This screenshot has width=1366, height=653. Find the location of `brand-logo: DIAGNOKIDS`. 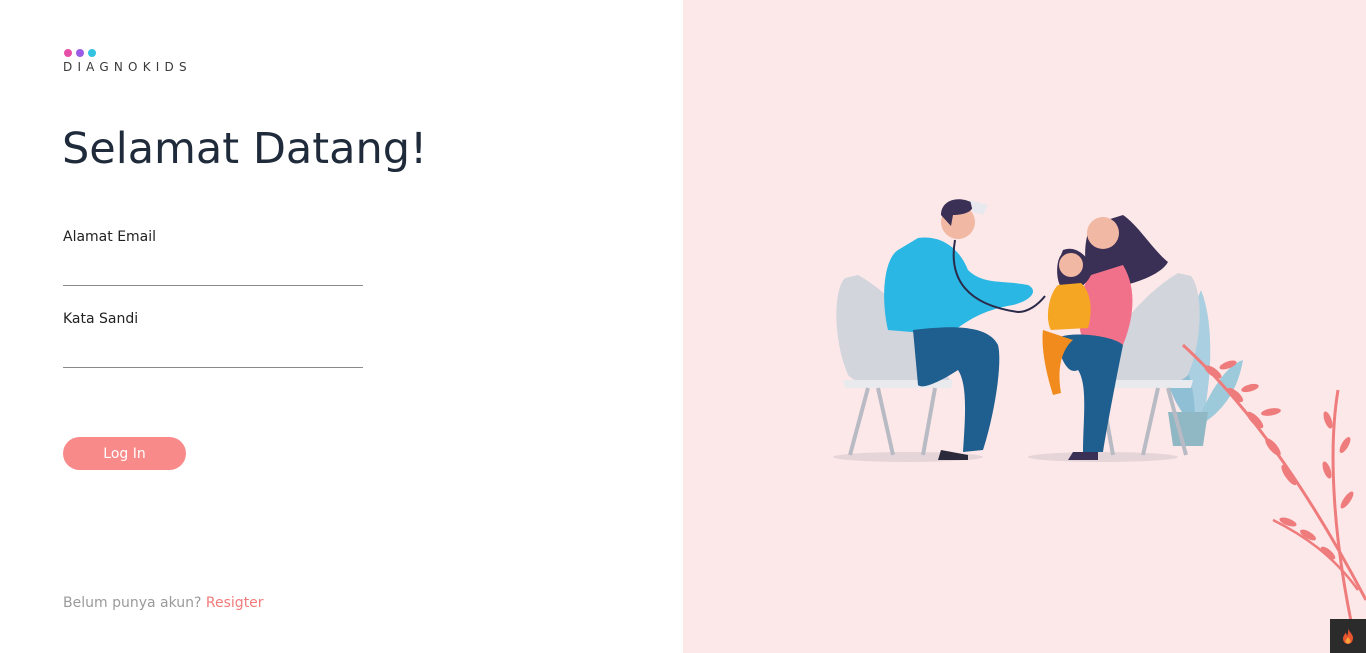

brand-logo: DIAGNOKIDS is located at coordinates (127, 61).